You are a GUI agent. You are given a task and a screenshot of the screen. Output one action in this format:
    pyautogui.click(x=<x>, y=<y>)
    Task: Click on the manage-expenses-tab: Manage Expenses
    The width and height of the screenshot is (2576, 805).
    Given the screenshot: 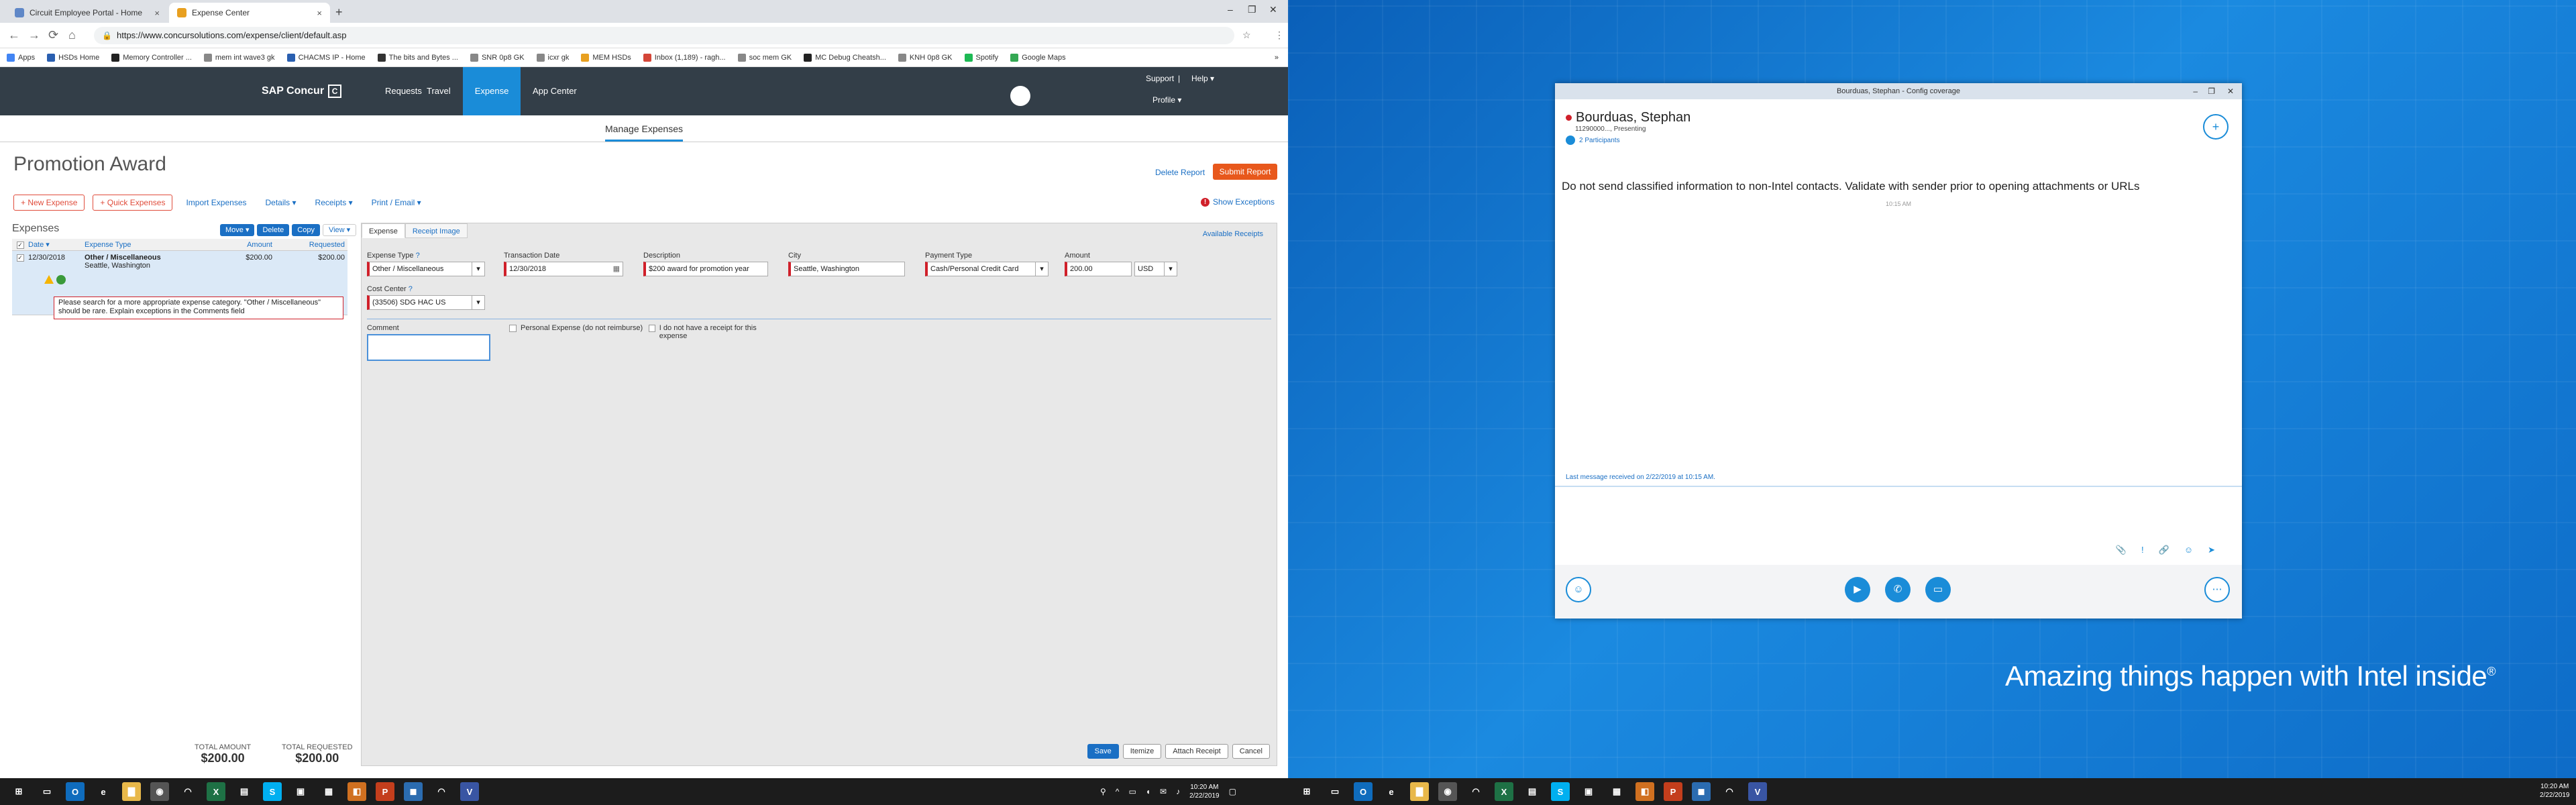 What is the action you would take?
    pyautogui.click(x=644, y=132)
    